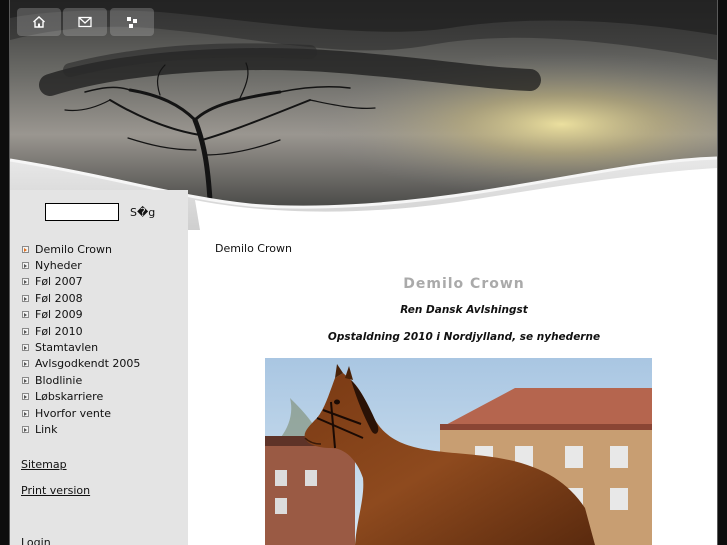 The width and height of the screenshot is (727, 545). I want to click on sidebar-item-label: Link, so click(46, 429).